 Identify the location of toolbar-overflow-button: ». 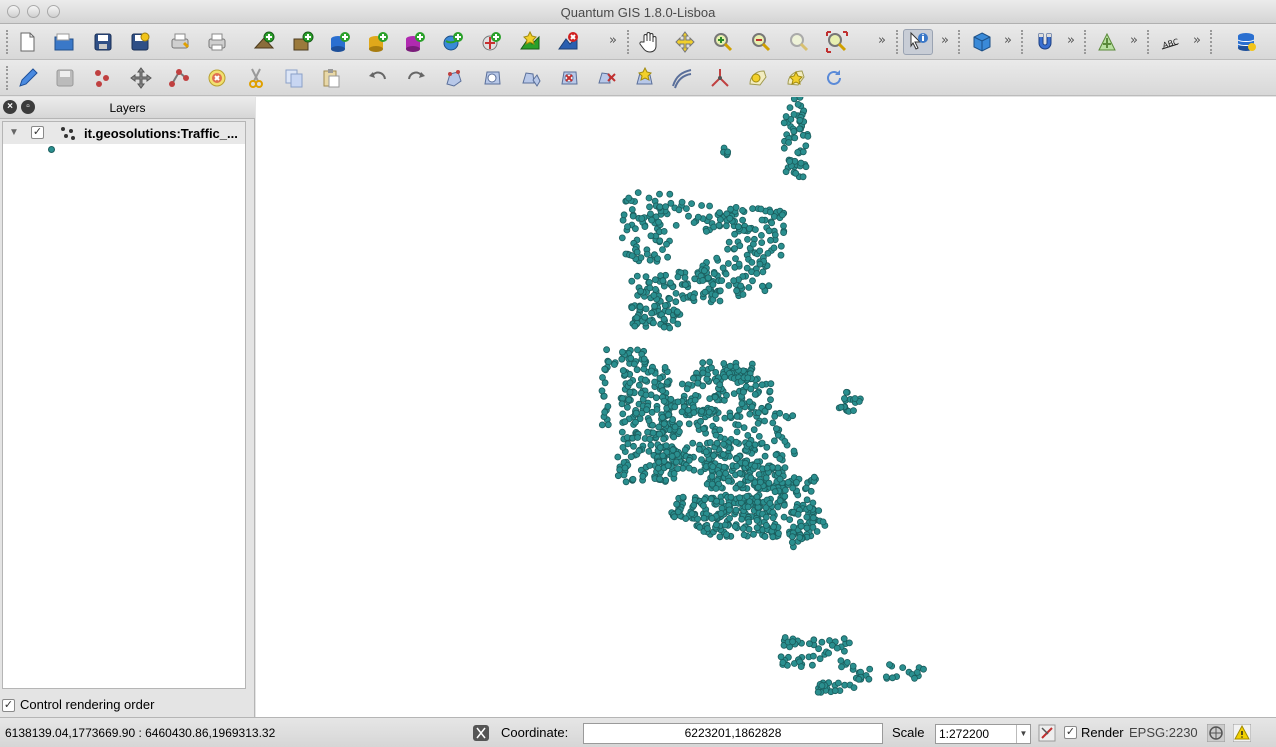
(1134, 40).